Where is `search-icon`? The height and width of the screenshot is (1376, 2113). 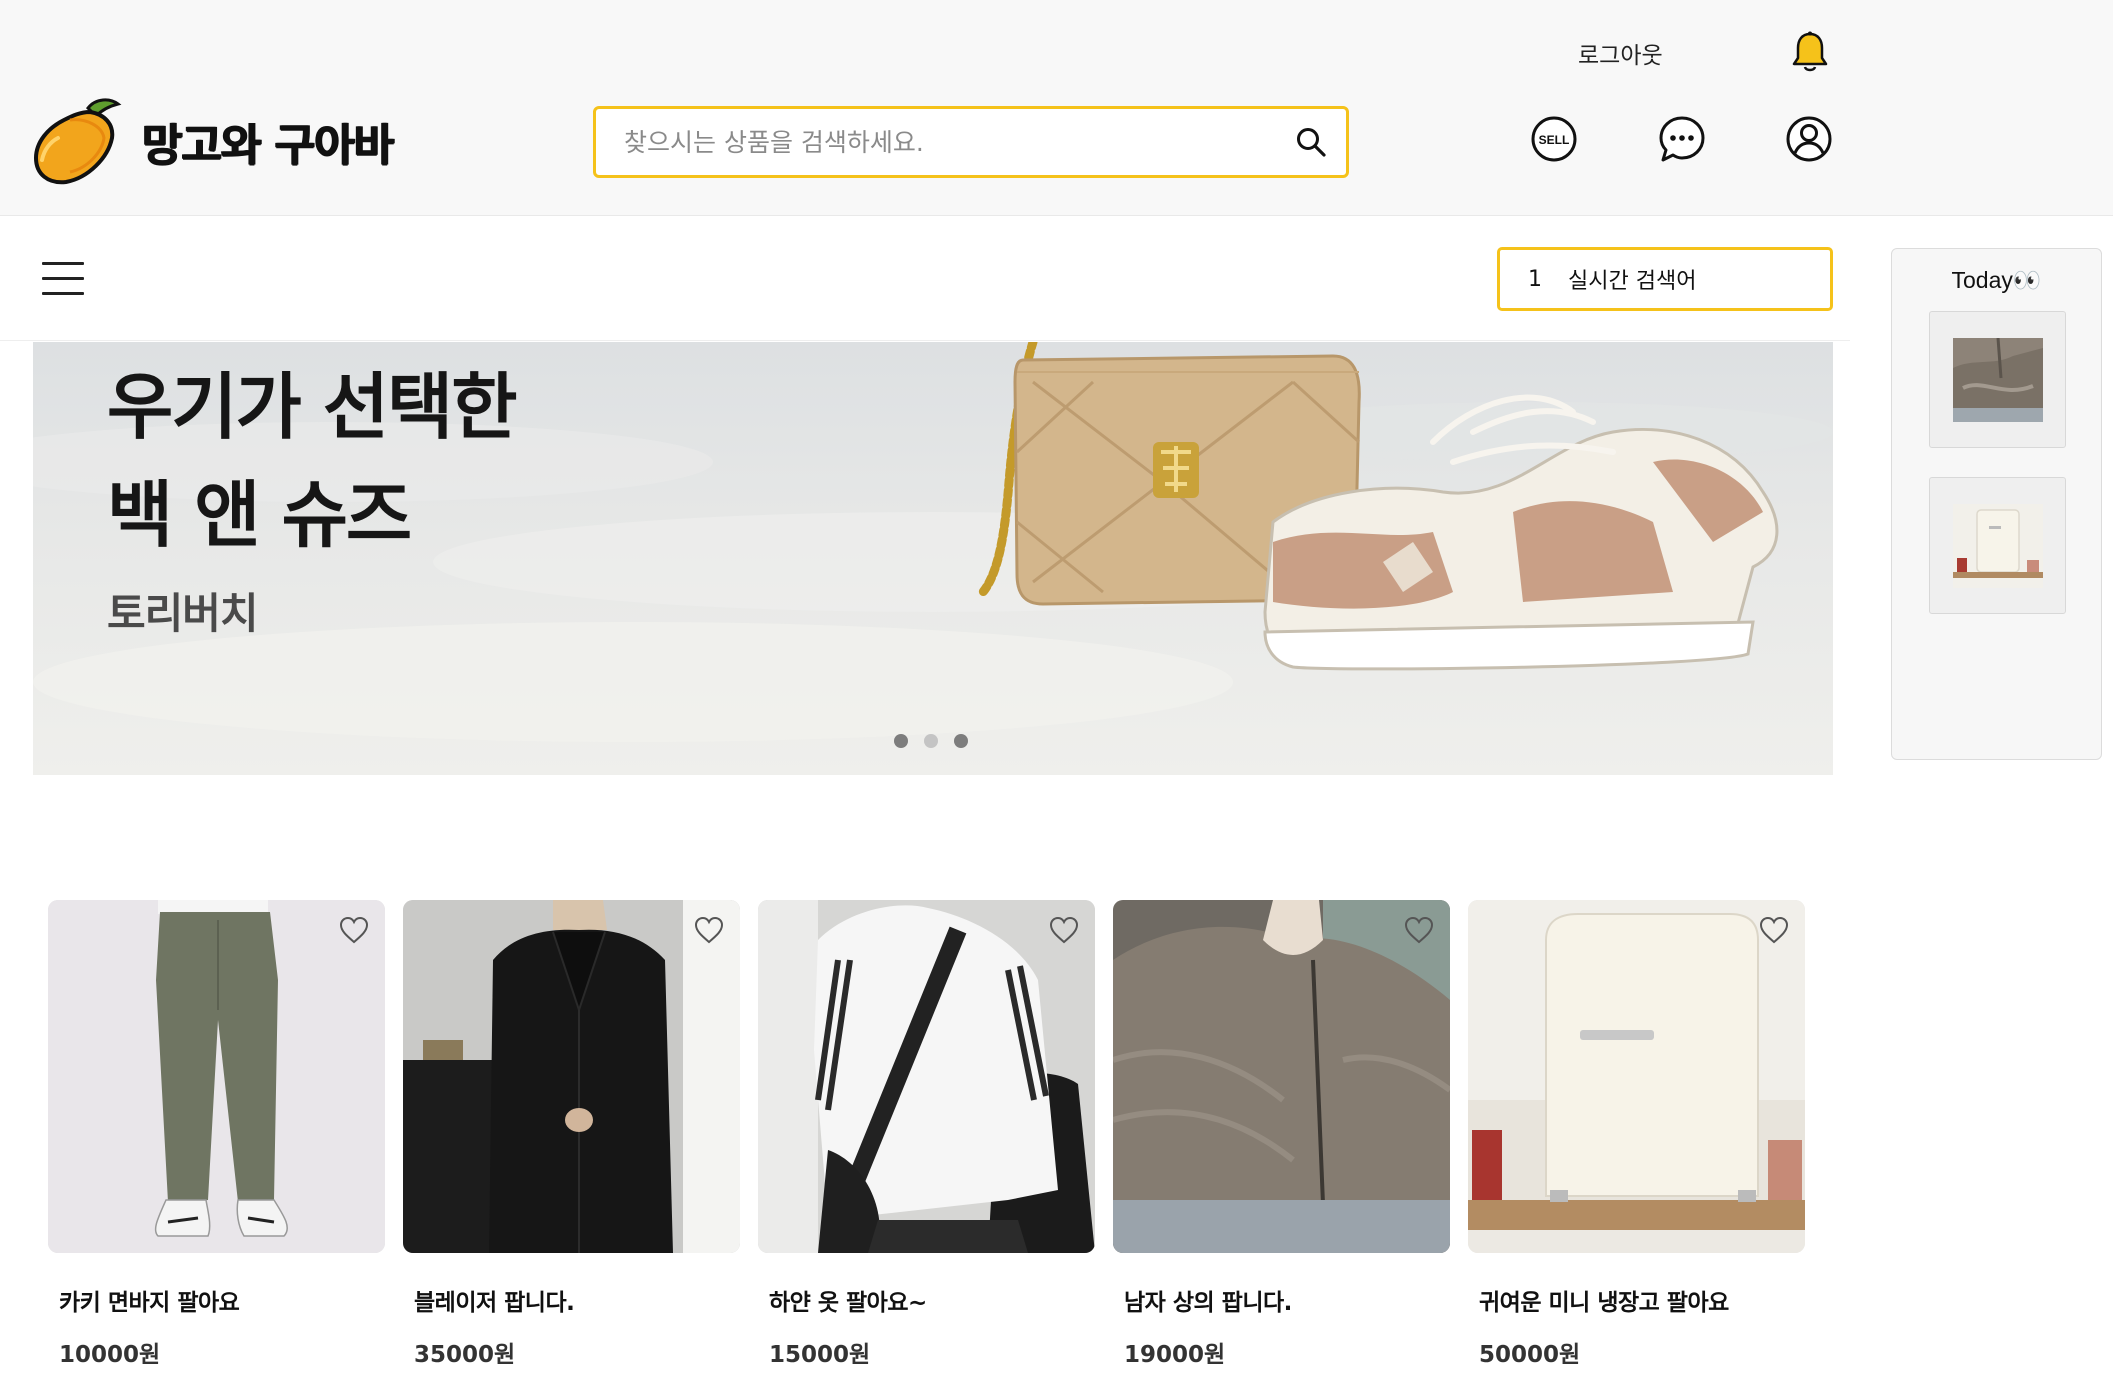
search-icon is located at coordinates (1311, 142).